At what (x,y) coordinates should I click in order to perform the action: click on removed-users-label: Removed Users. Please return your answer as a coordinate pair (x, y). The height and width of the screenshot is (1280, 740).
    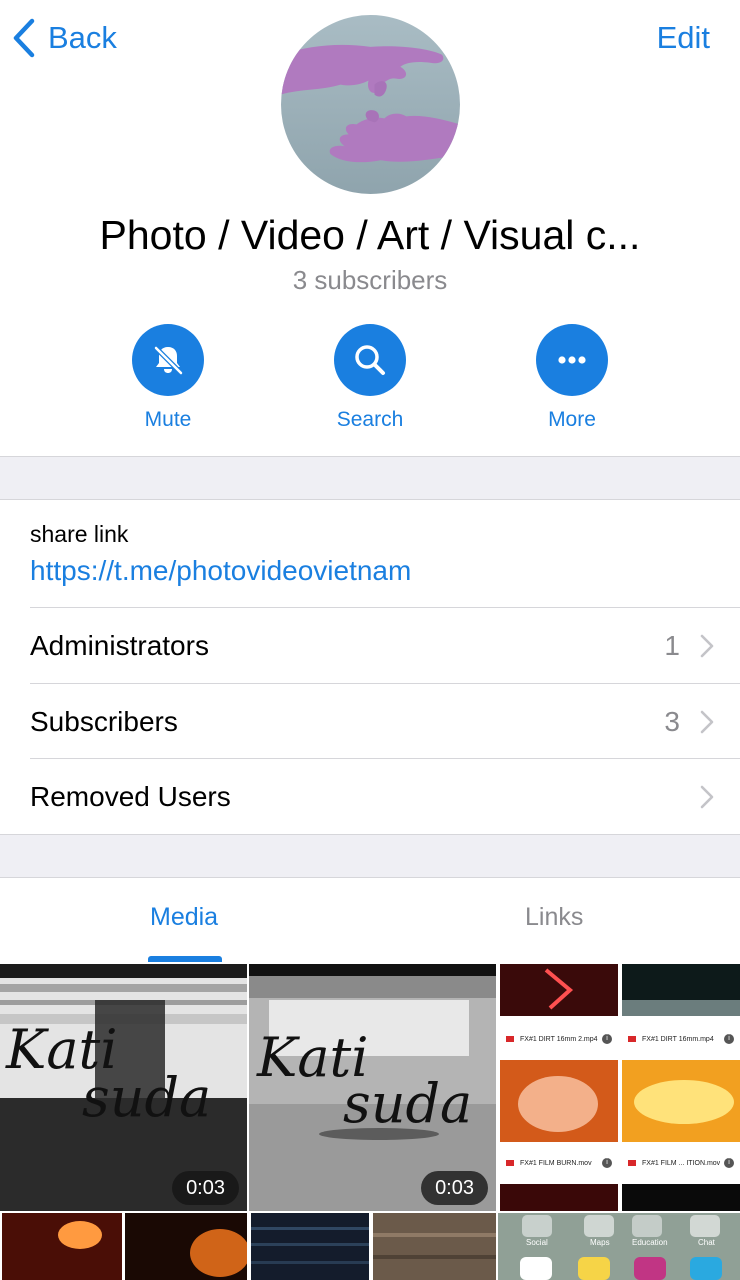
    Looking at the image, I should click on (130, 796).